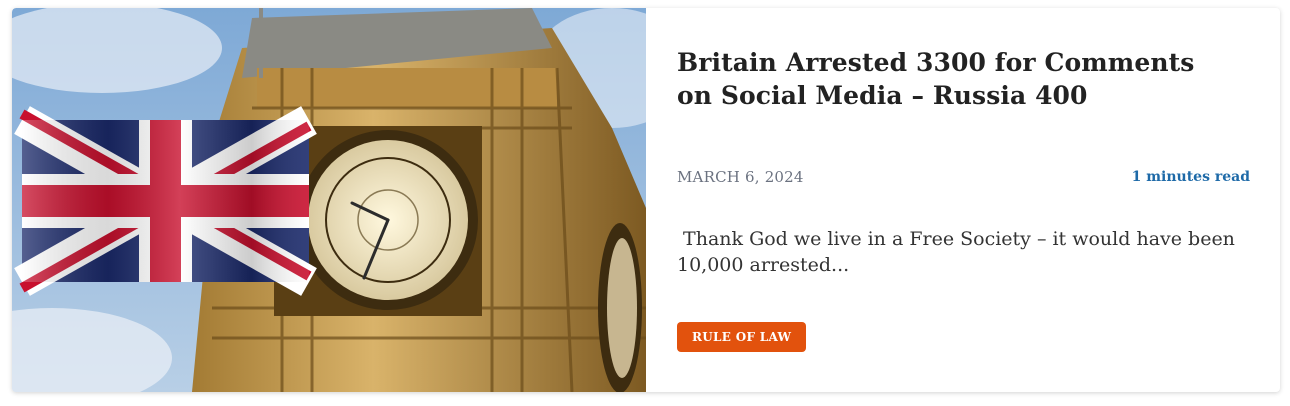  What do you see at coordinates (963, 177) in the screenshot?
I see `post-meta: MARCH 6, 2024 1 minutes read` at bounding box center [963, 177].